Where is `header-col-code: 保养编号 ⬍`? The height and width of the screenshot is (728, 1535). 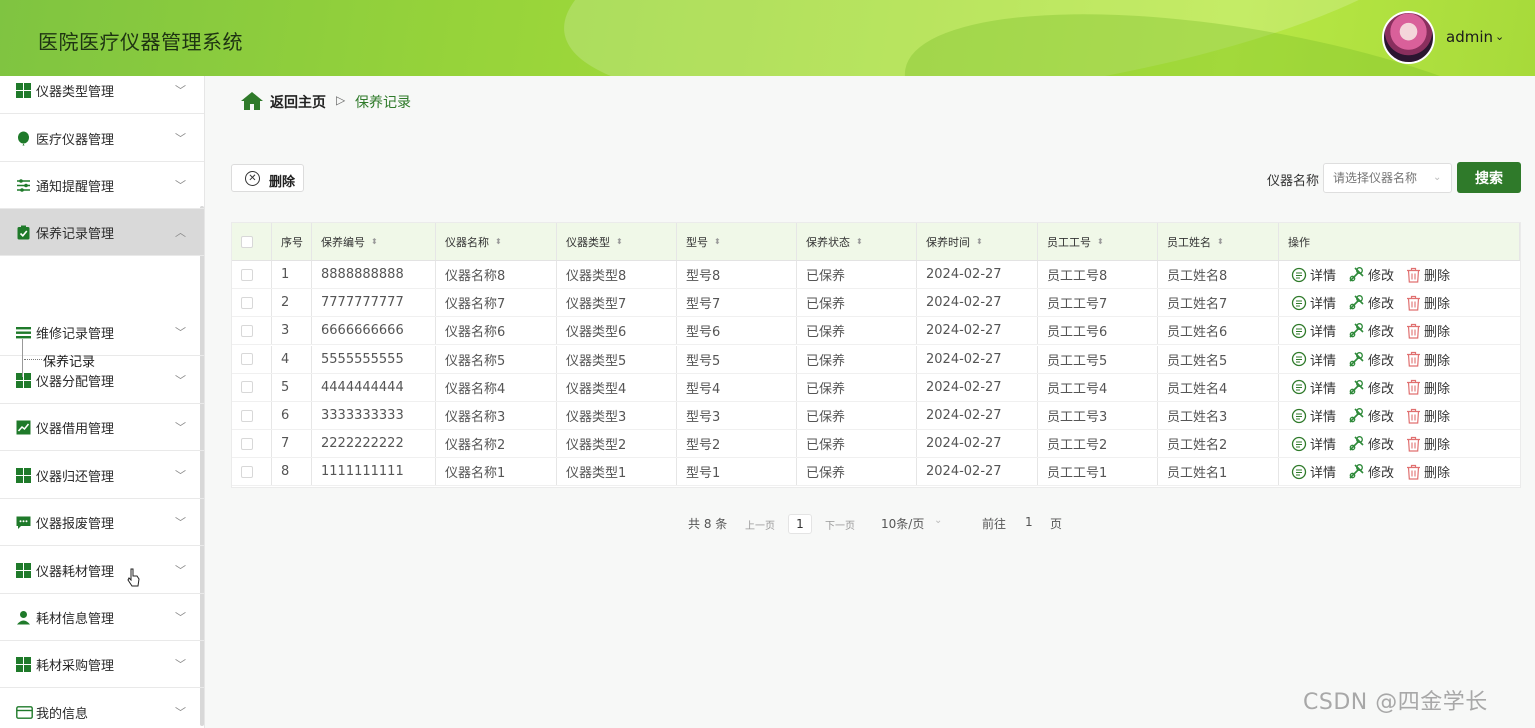
header-col-code: 保养编号 ⬍ is located at coordinates (374, 241).